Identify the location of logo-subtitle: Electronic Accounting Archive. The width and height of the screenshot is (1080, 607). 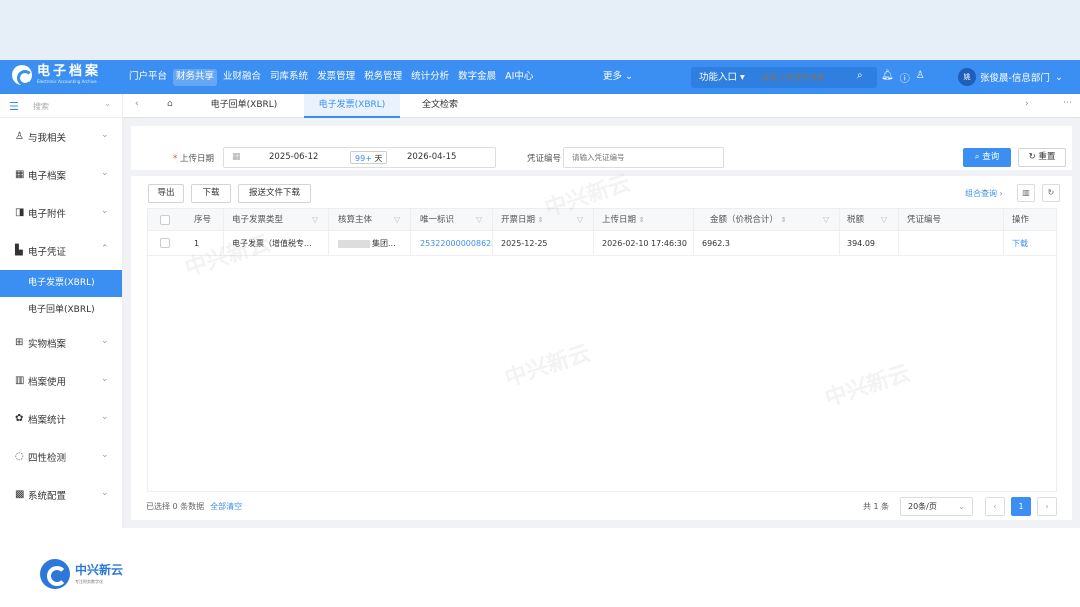
(67, 81).